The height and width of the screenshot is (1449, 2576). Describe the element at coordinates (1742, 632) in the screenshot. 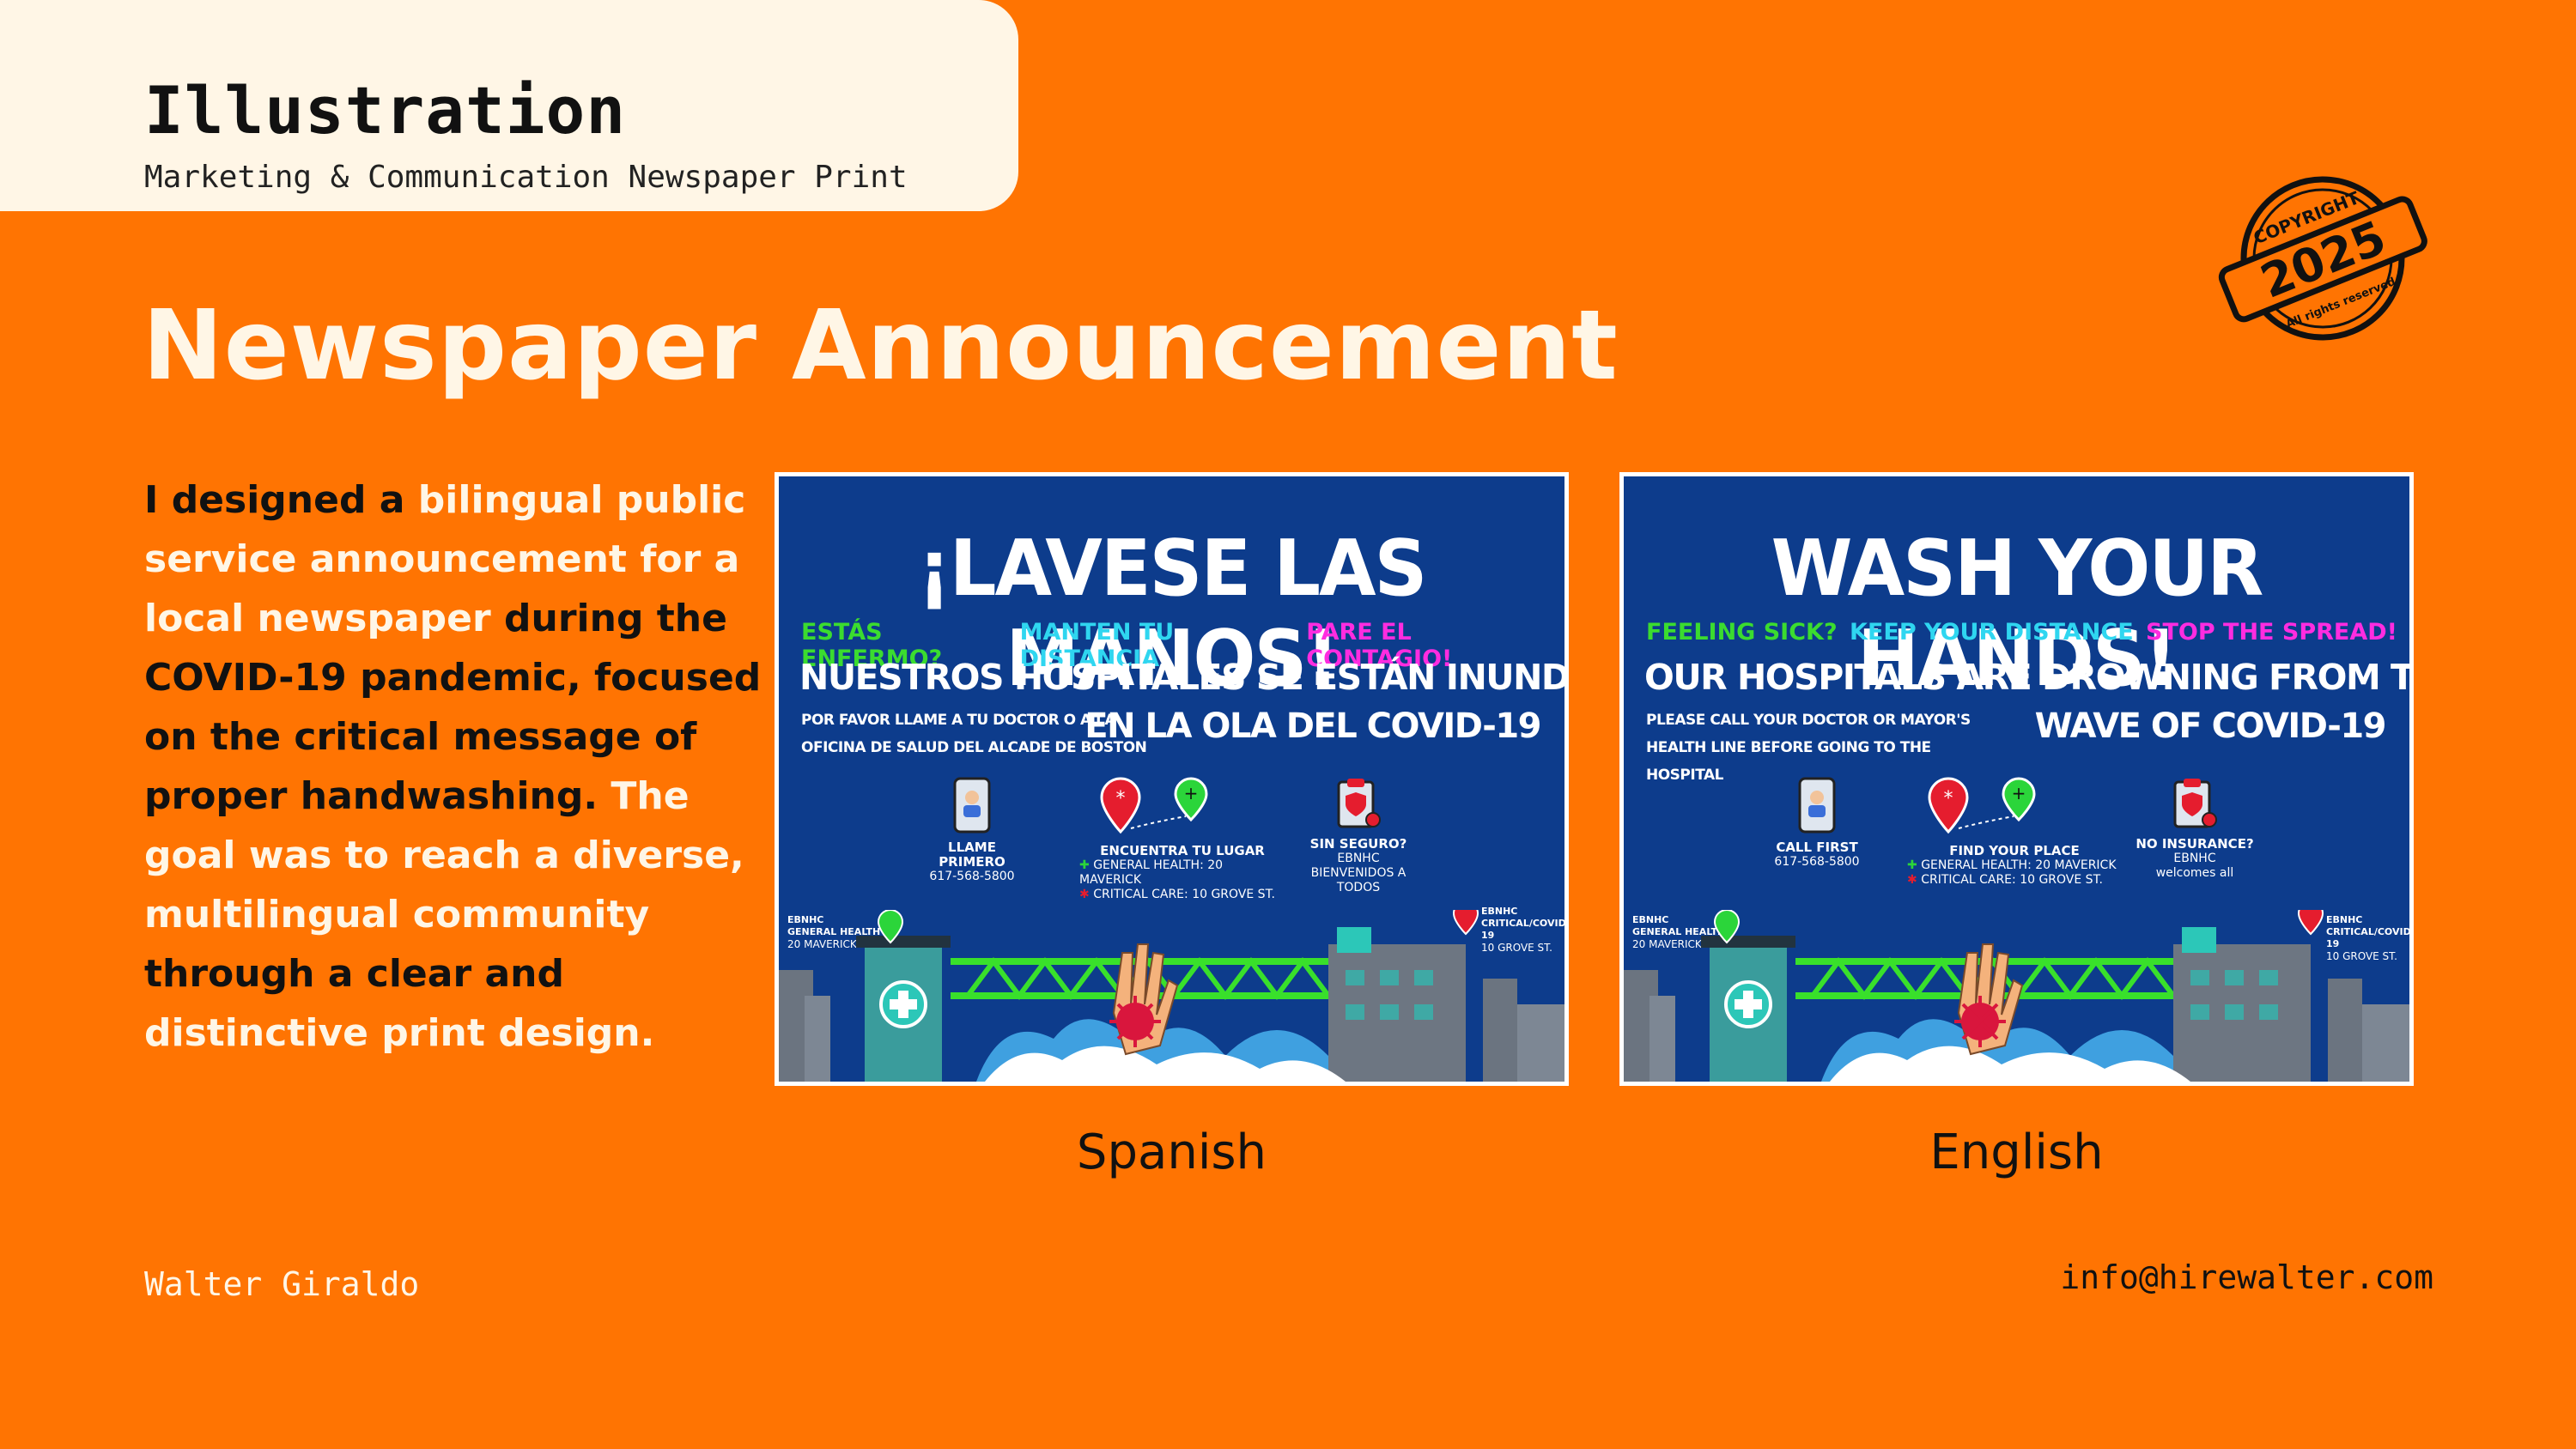

I see `poster-tag-1: FEELING SICK?` at that location.